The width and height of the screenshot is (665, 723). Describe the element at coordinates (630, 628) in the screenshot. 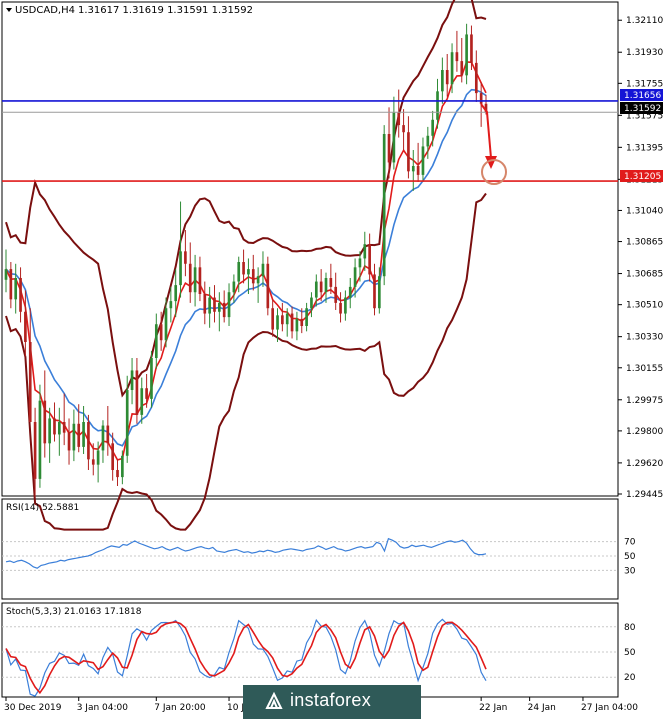

I see `stoch-tick-label: 80` at that location.